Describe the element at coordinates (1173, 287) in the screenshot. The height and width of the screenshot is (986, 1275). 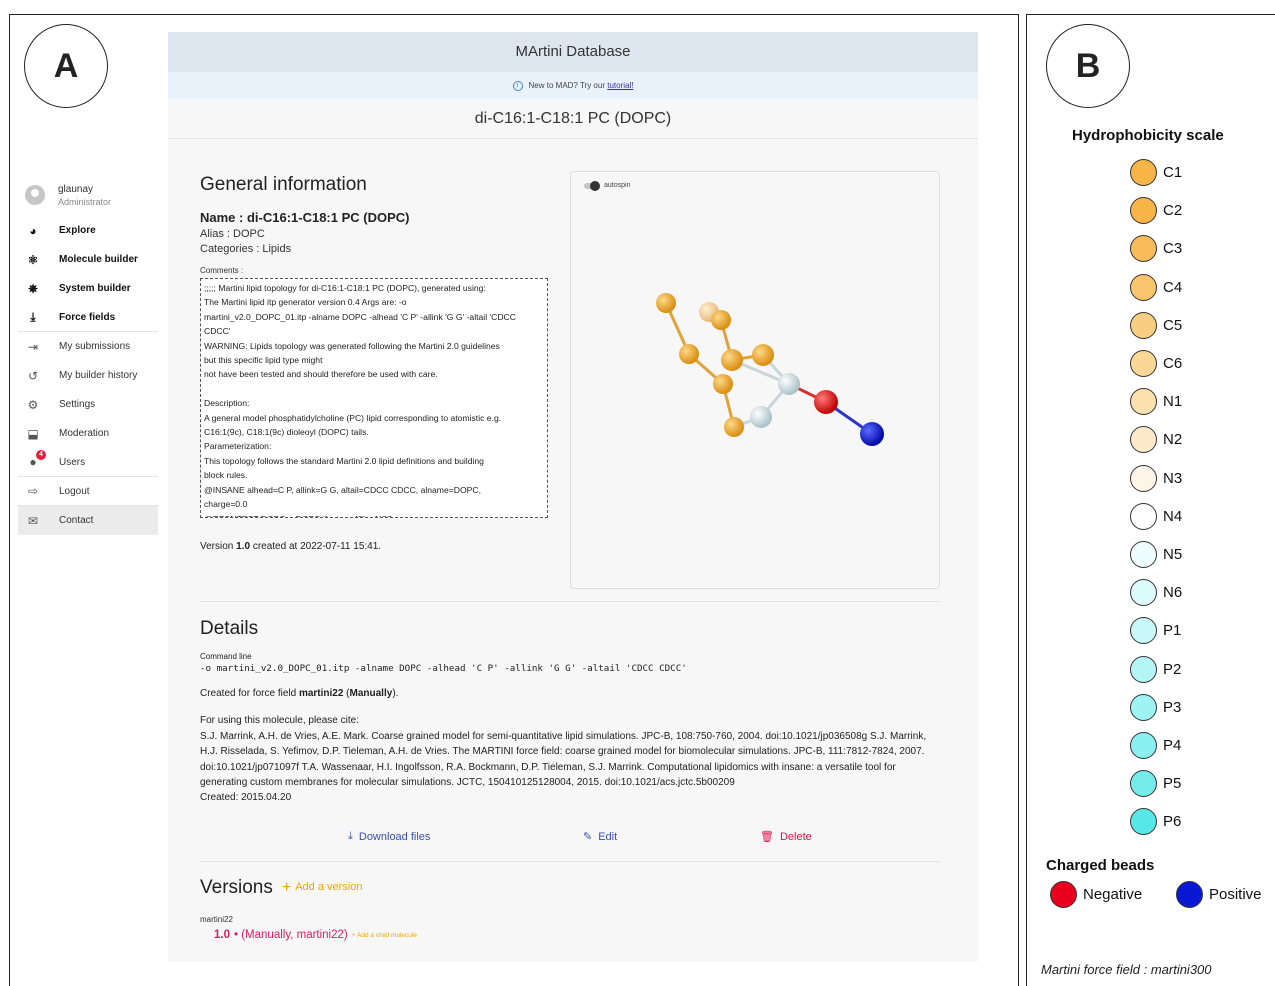
I see `bead-label: C4` at that location.